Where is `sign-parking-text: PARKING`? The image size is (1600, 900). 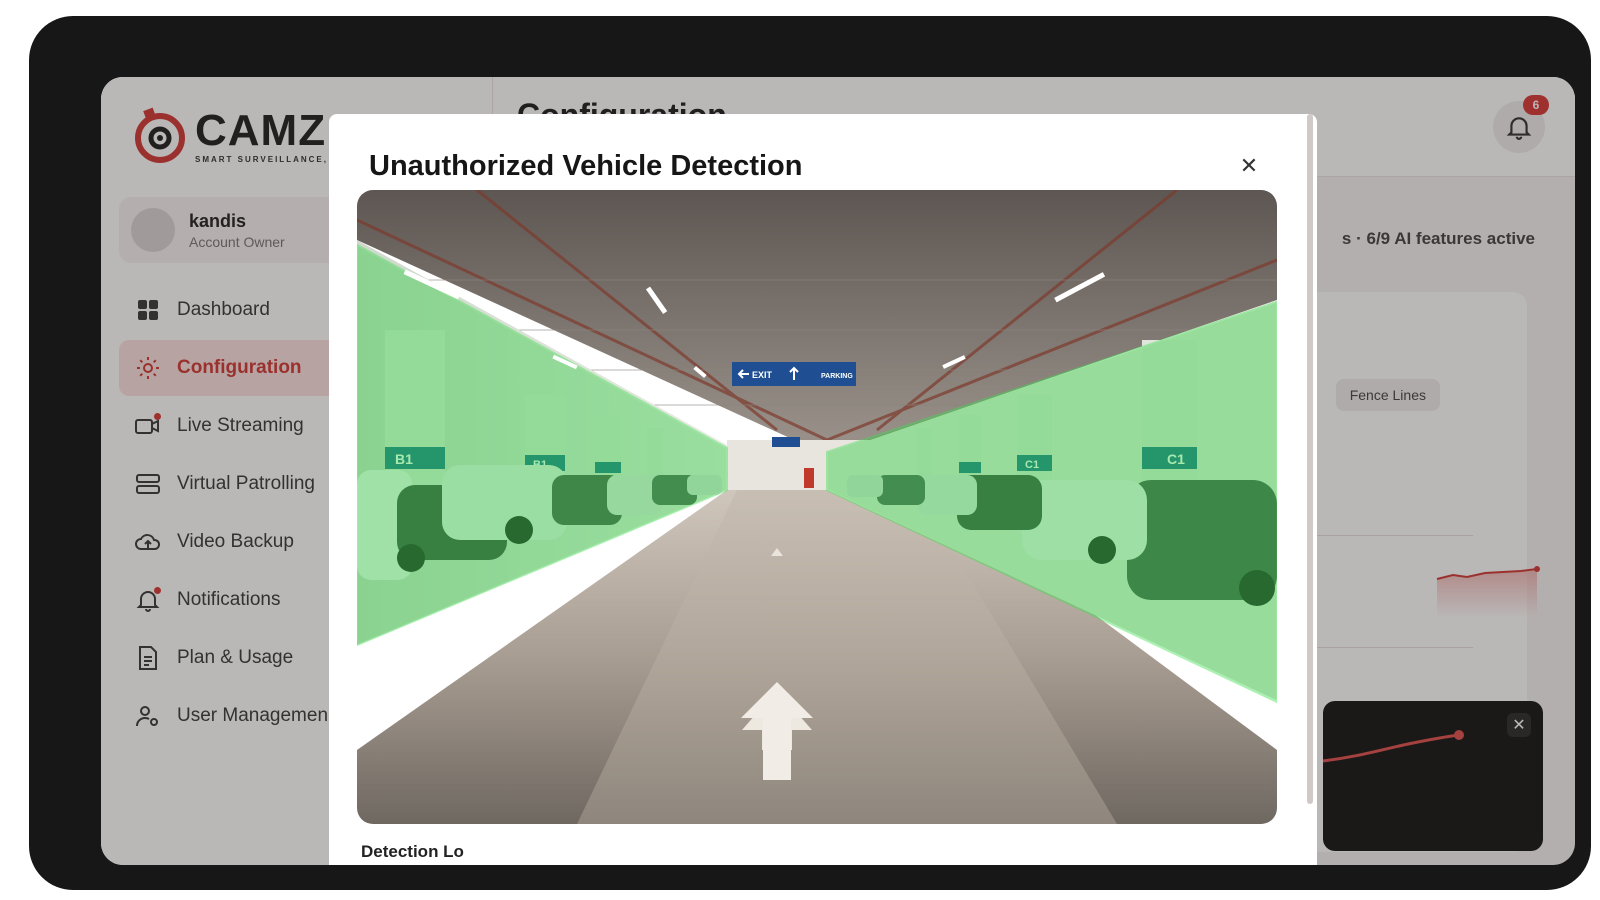 sign-parking-text: PARKING is located at coordinates (837, 376).